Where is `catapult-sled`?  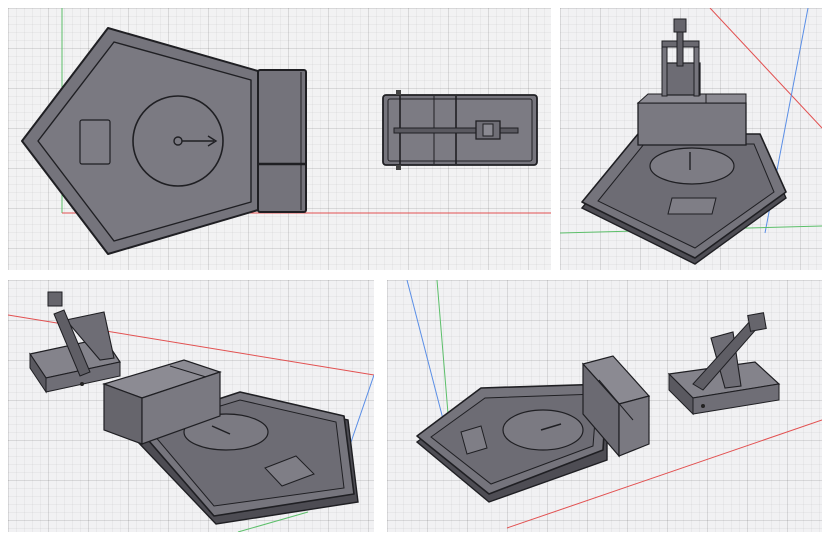
catapult-sled is located at coordinates (460, 130).